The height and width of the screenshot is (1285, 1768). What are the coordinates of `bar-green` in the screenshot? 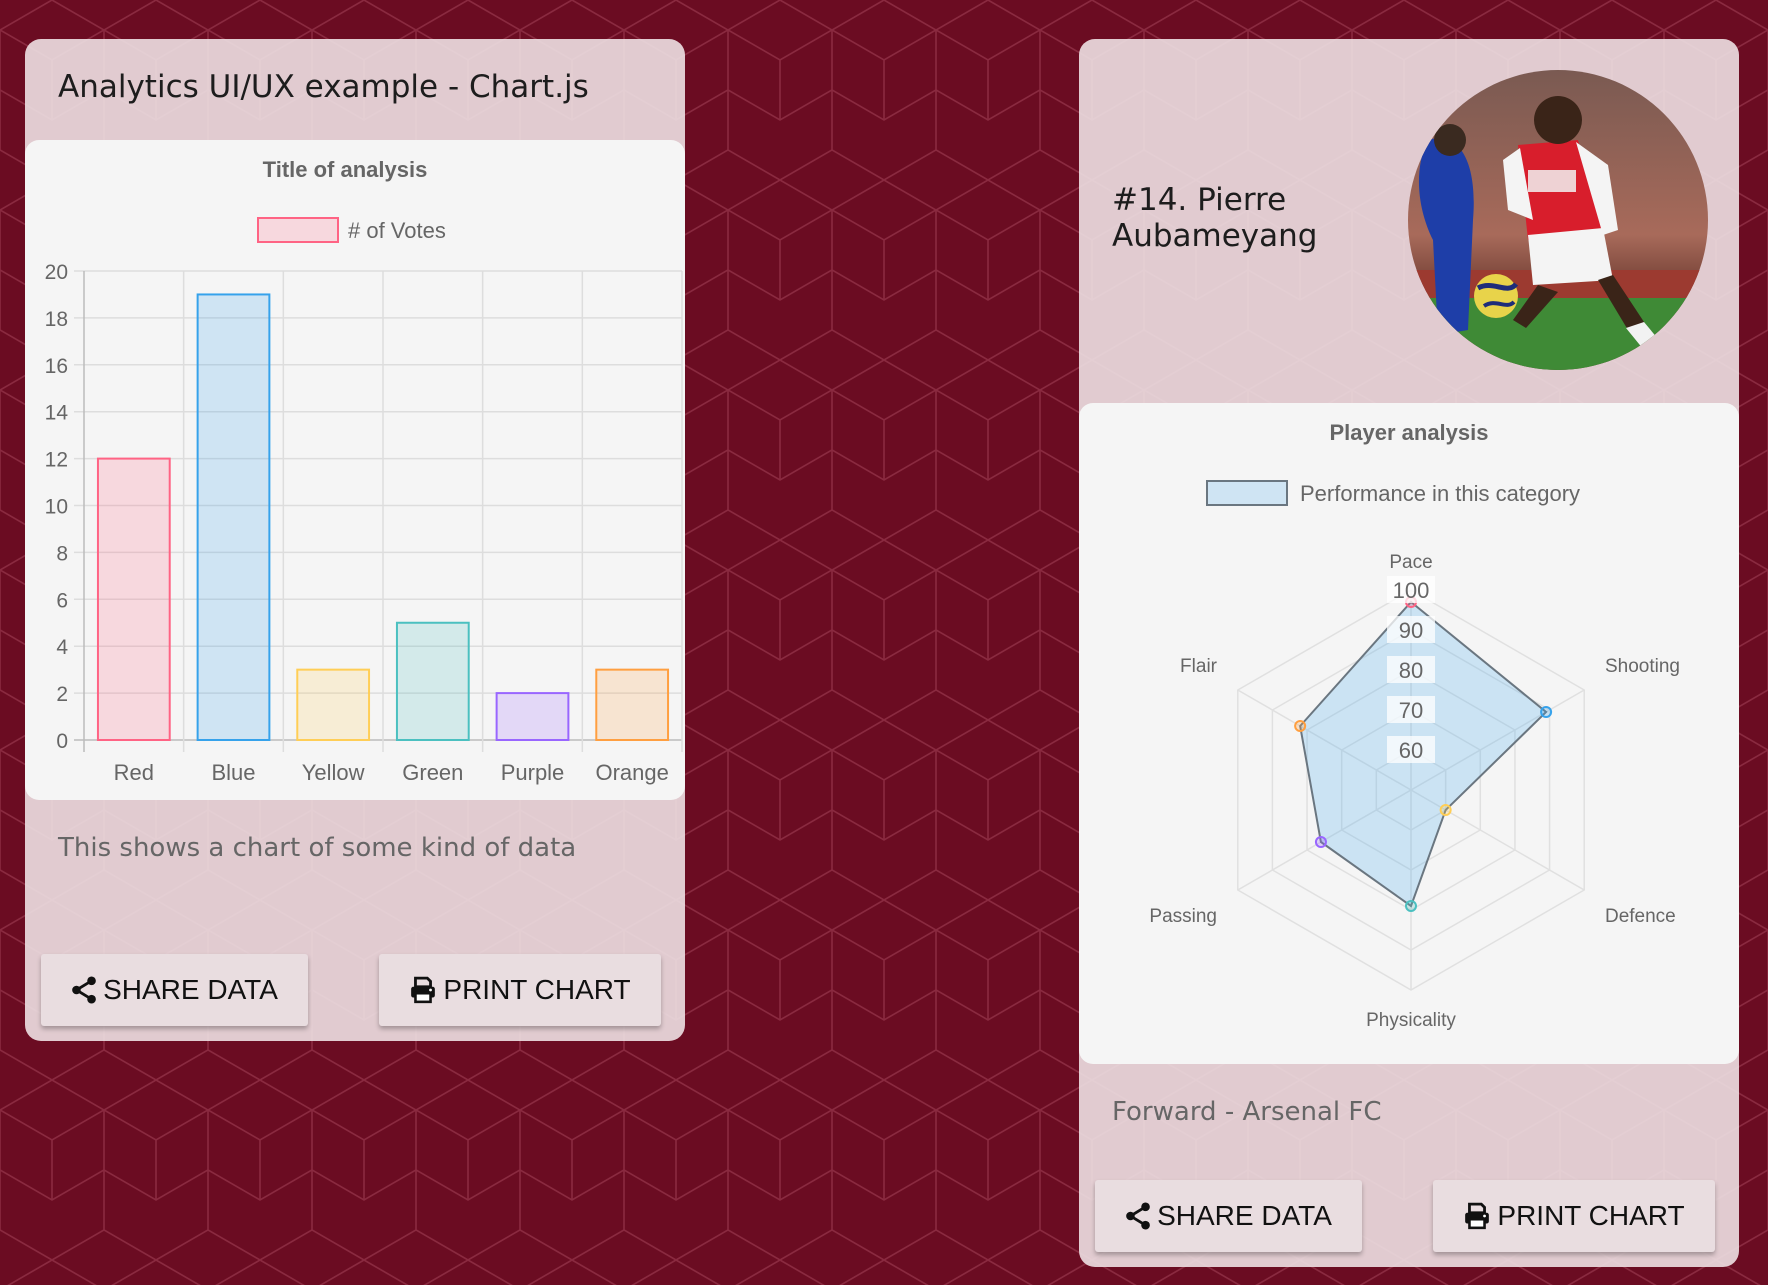 It's located at (432, 681).